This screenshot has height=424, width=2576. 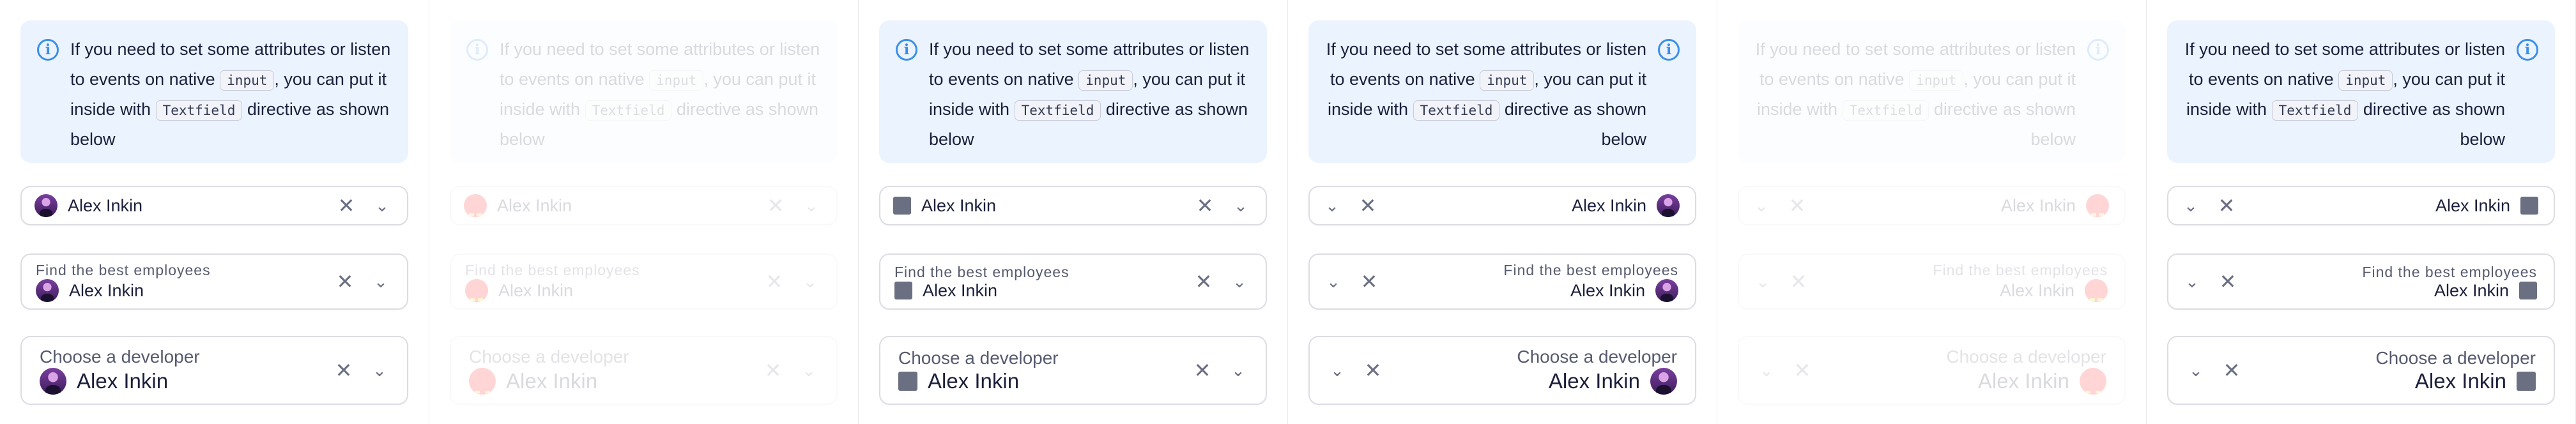 What do you see at coordinates (907, 381) in the screenshot?
I see `square-icon` at bounding box center [907, 381].